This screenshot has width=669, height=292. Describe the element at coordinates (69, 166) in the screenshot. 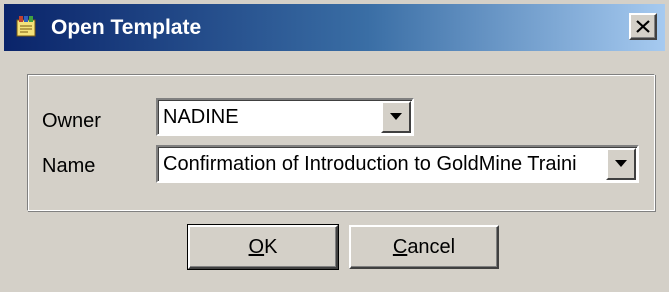

I see `name-label: Name` at that location.